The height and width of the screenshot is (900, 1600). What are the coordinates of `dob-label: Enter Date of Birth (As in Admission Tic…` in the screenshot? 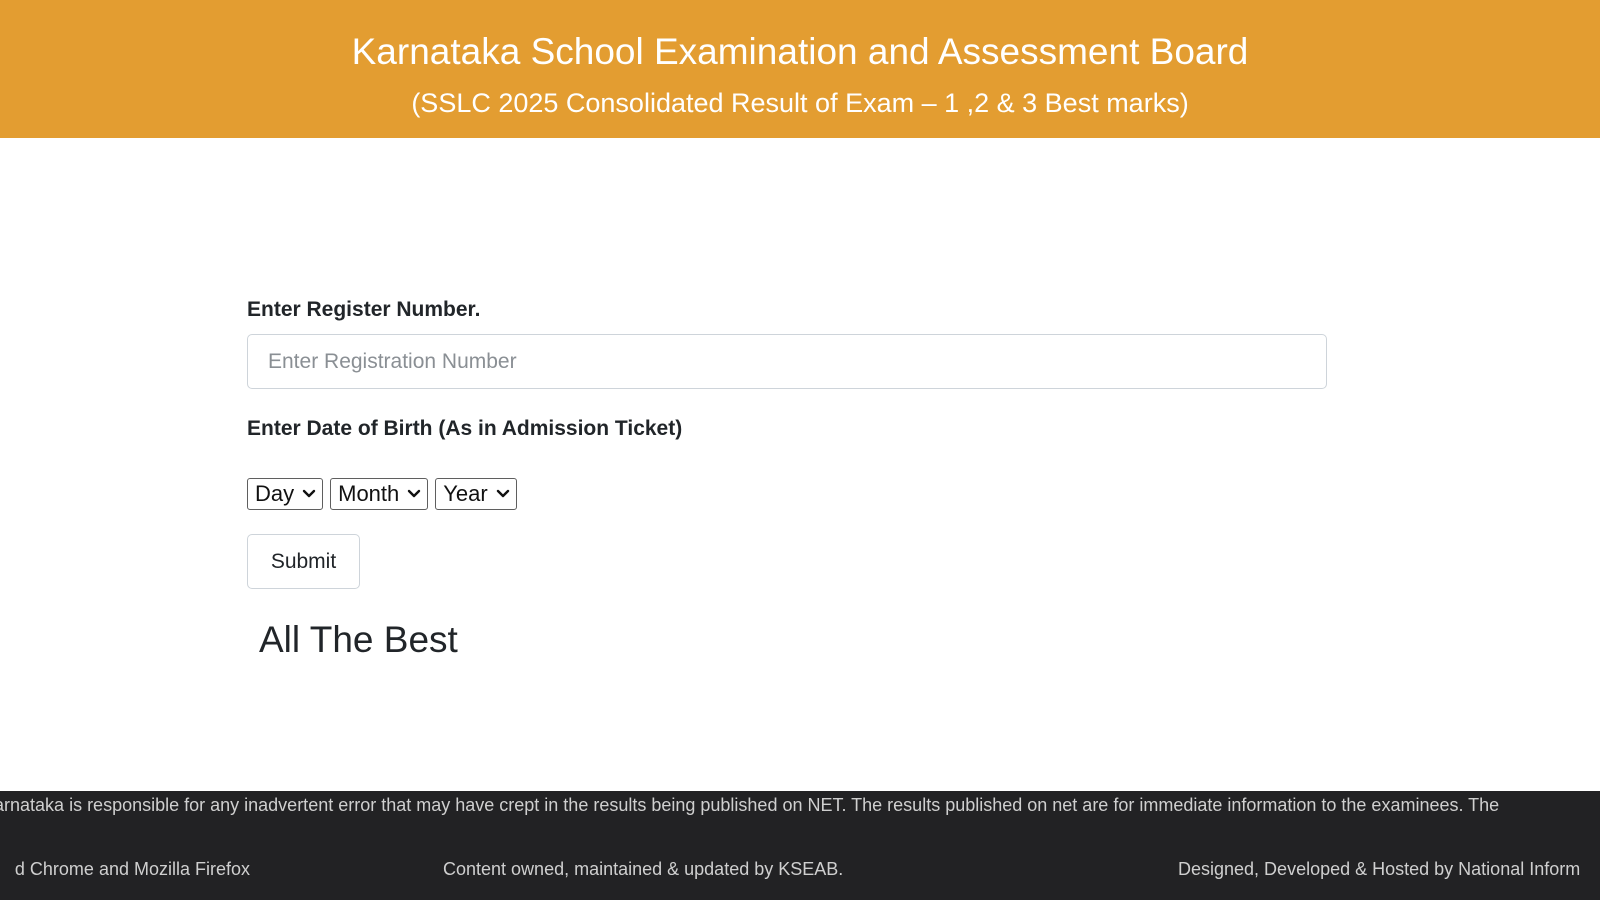 It's located at (465, 428).